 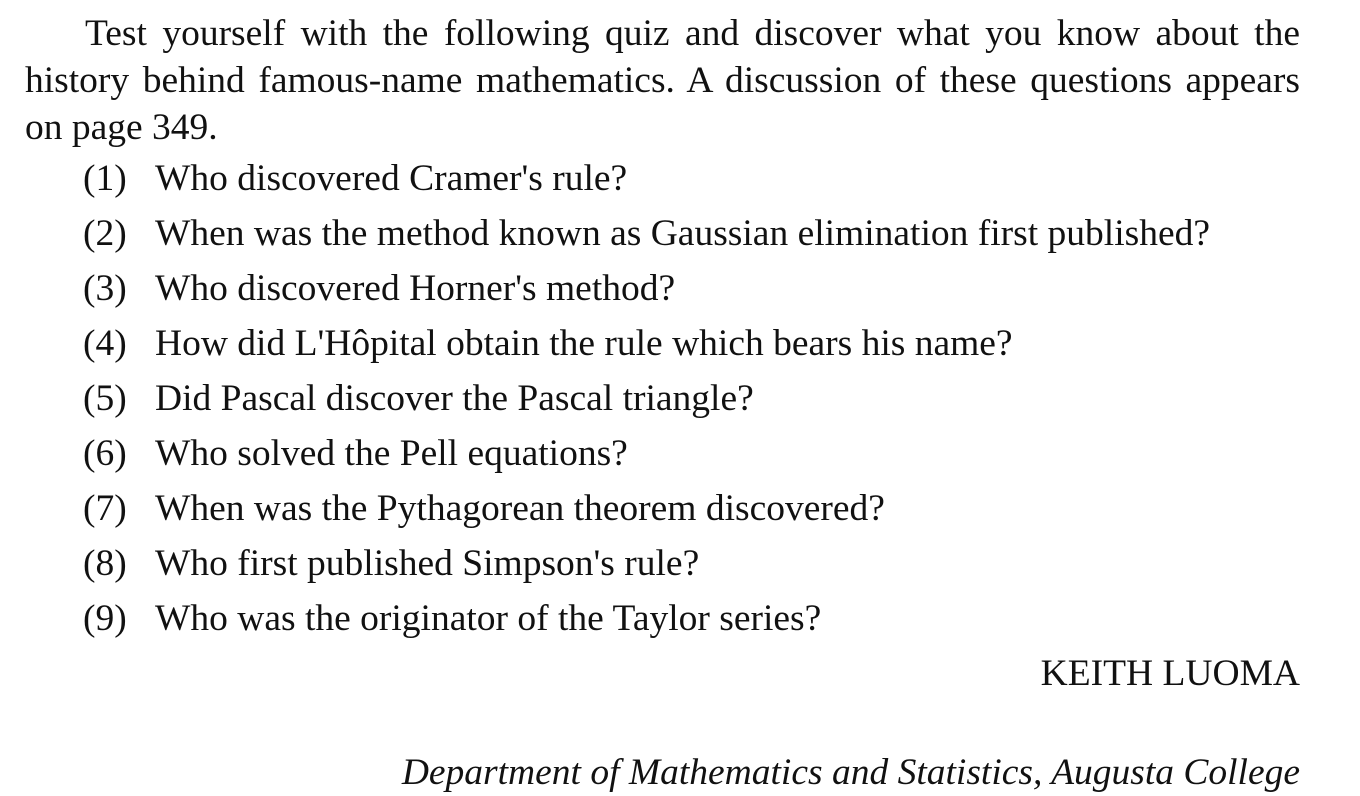 What do you see at coordinates (454, 398) in the screenshot?
I see `question-text: Did Pascal discover the Pascal triangle?` at bounding box center [454, 398].